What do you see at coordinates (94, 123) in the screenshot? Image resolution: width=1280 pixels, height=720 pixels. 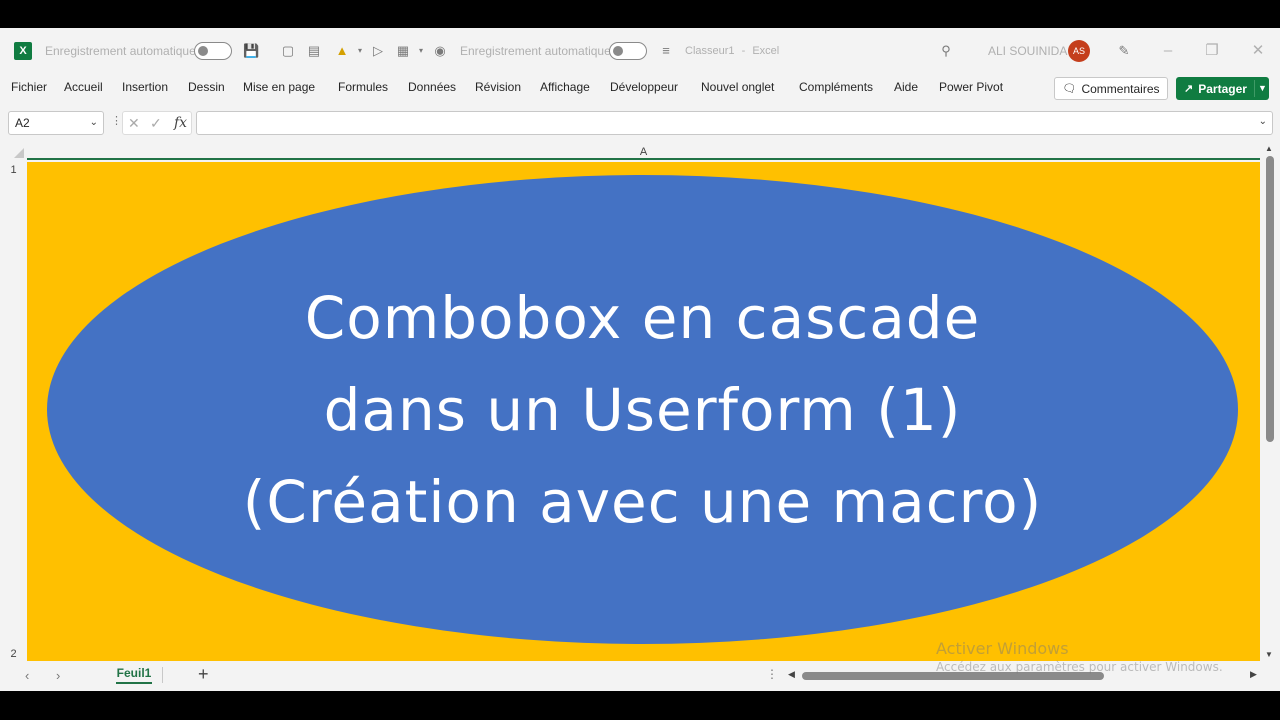 I see `name-box-dropdown-icon: ⌄` at bounding box center [94, 123].